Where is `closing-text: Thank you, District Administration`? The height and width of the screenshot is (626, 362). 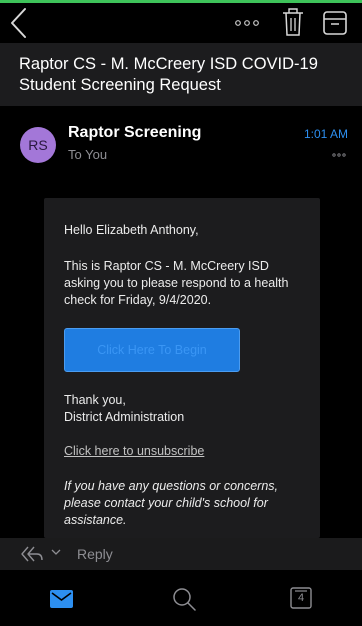 closing-text: Thank you, District Administration is located at coordinates (124, 409).